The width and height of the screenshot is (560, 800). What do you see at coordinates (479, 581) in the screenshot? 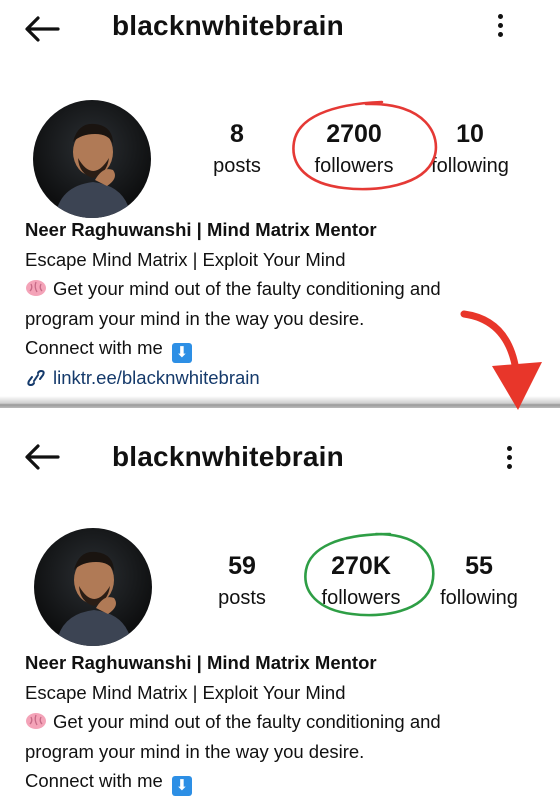
I see `stat-following: 55 following` at bounding box center [479, 581].